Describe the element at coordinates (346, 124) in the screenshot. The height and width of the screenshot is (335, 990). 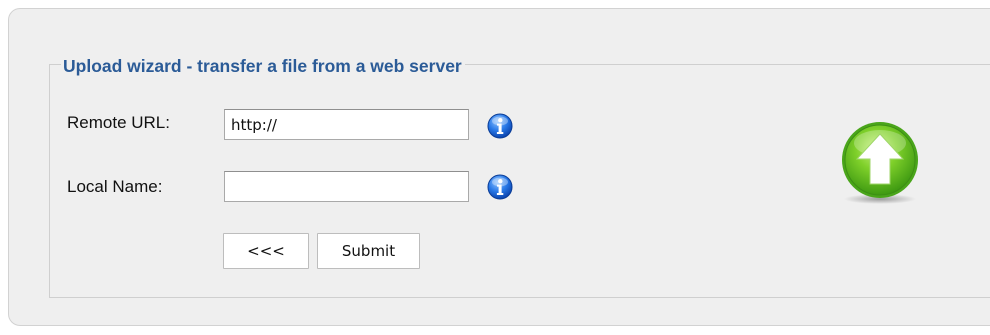
I see `remote-url-input` at that location.